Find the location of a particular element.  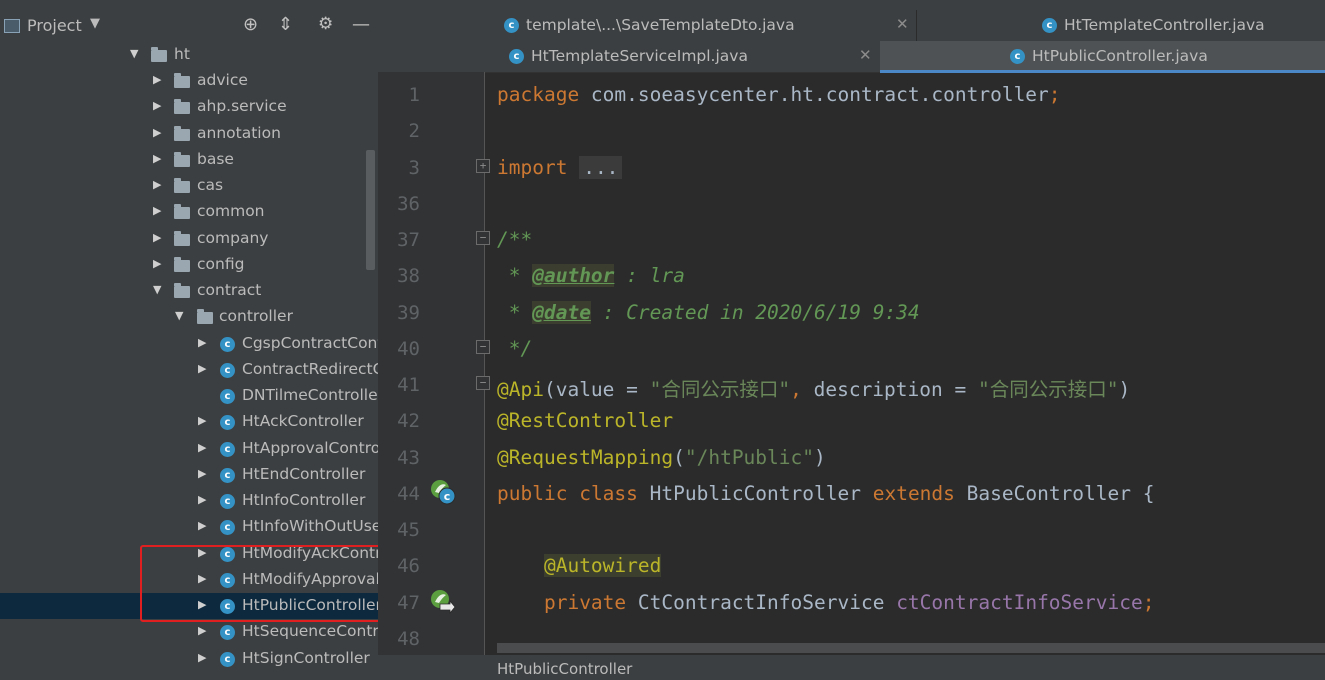

tree-item-advice: ▶ advice is located at coordinates (189, 81).